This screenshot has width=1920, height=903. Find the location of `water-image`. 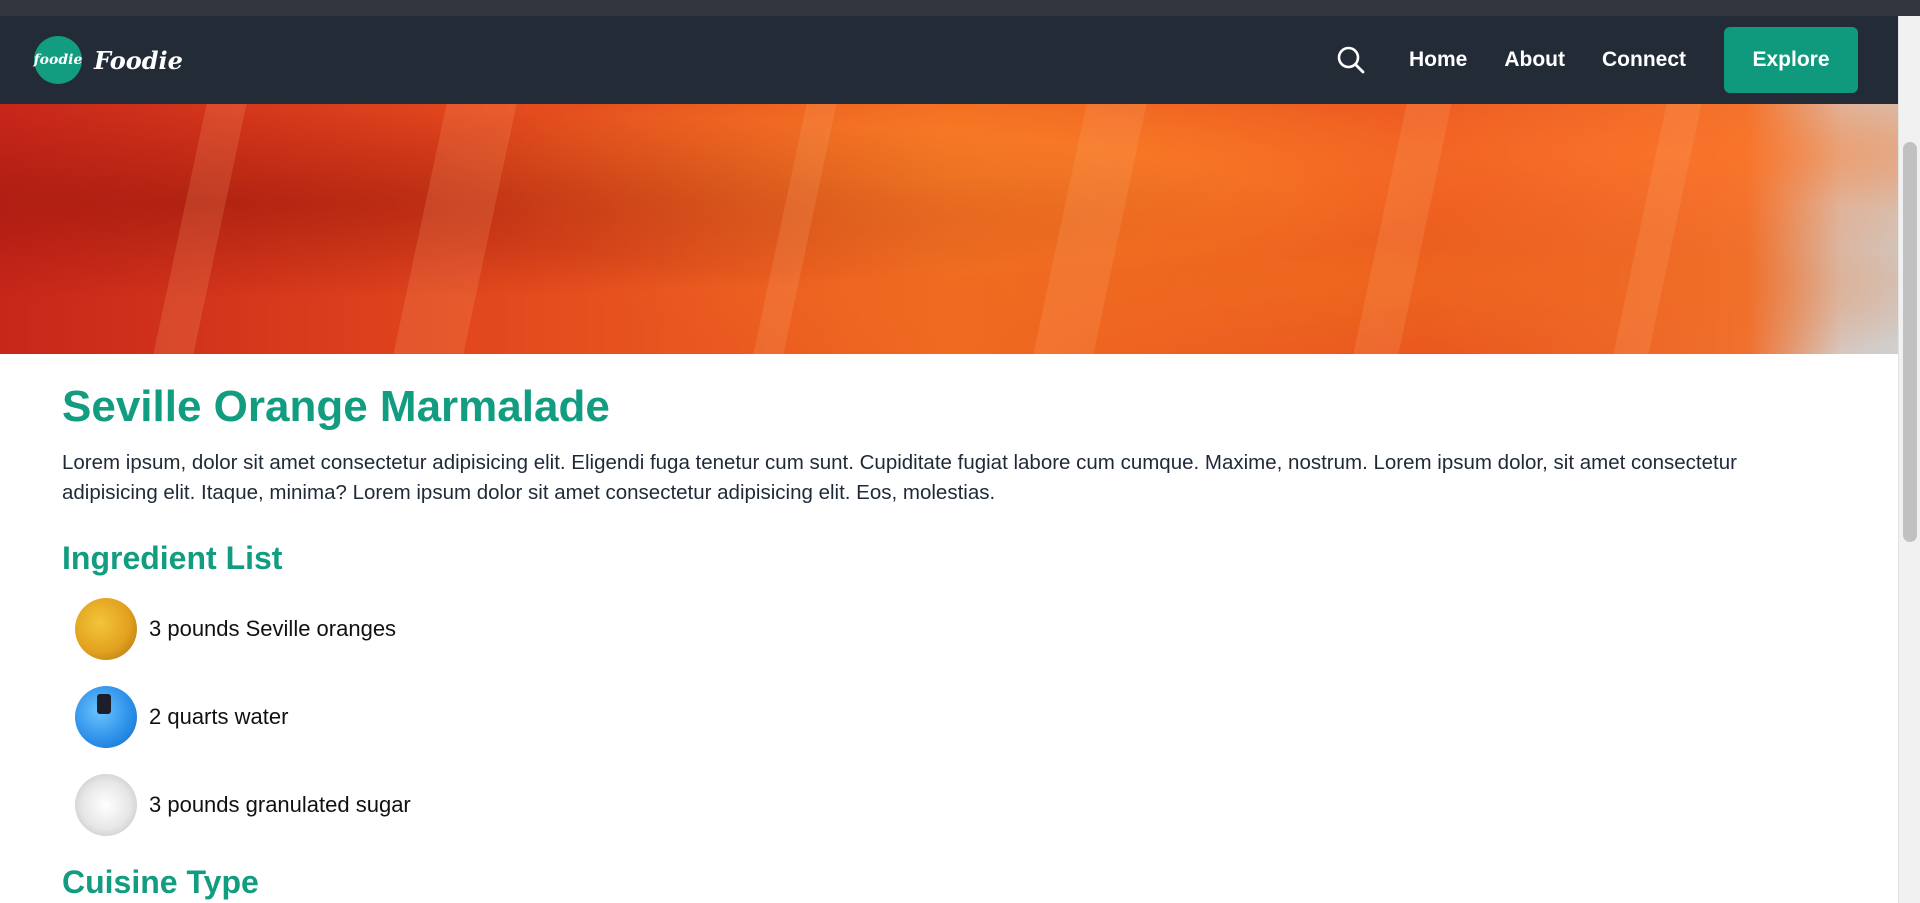

water-image is located at coordinates (106, 717).